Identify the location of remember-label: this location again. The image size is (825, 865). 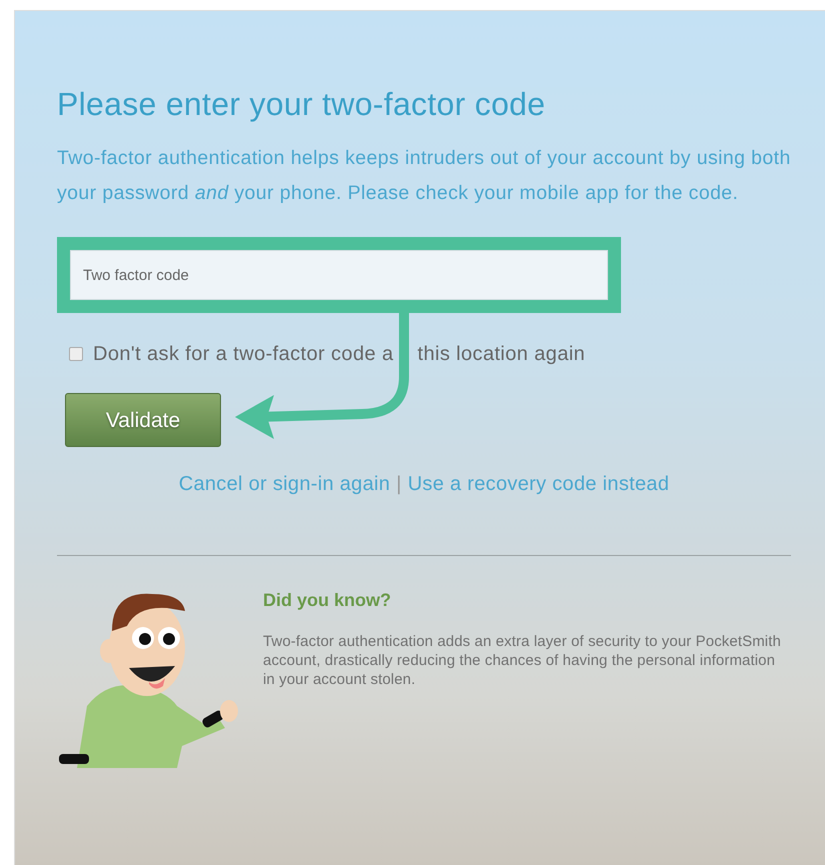
(502, 355).